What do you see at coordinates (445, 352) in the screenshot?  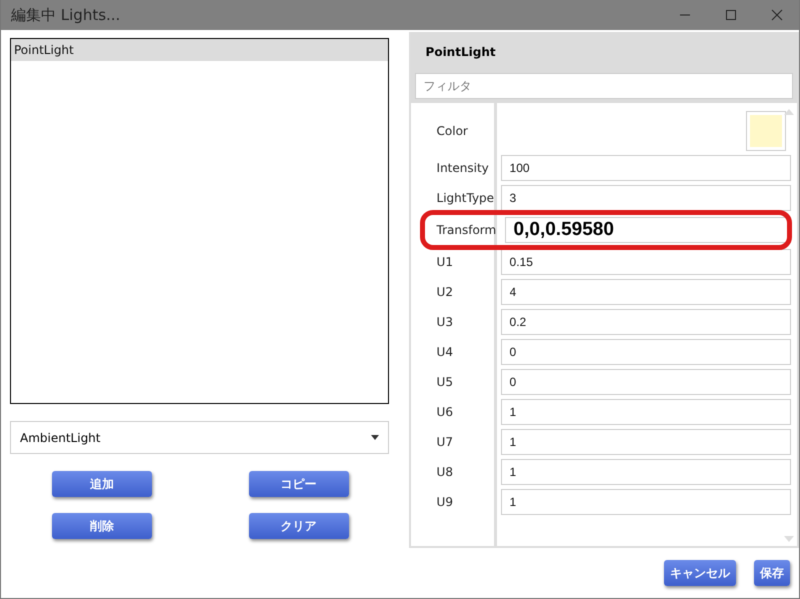 I see `property-label: U4` at bounding box center [445, 352].